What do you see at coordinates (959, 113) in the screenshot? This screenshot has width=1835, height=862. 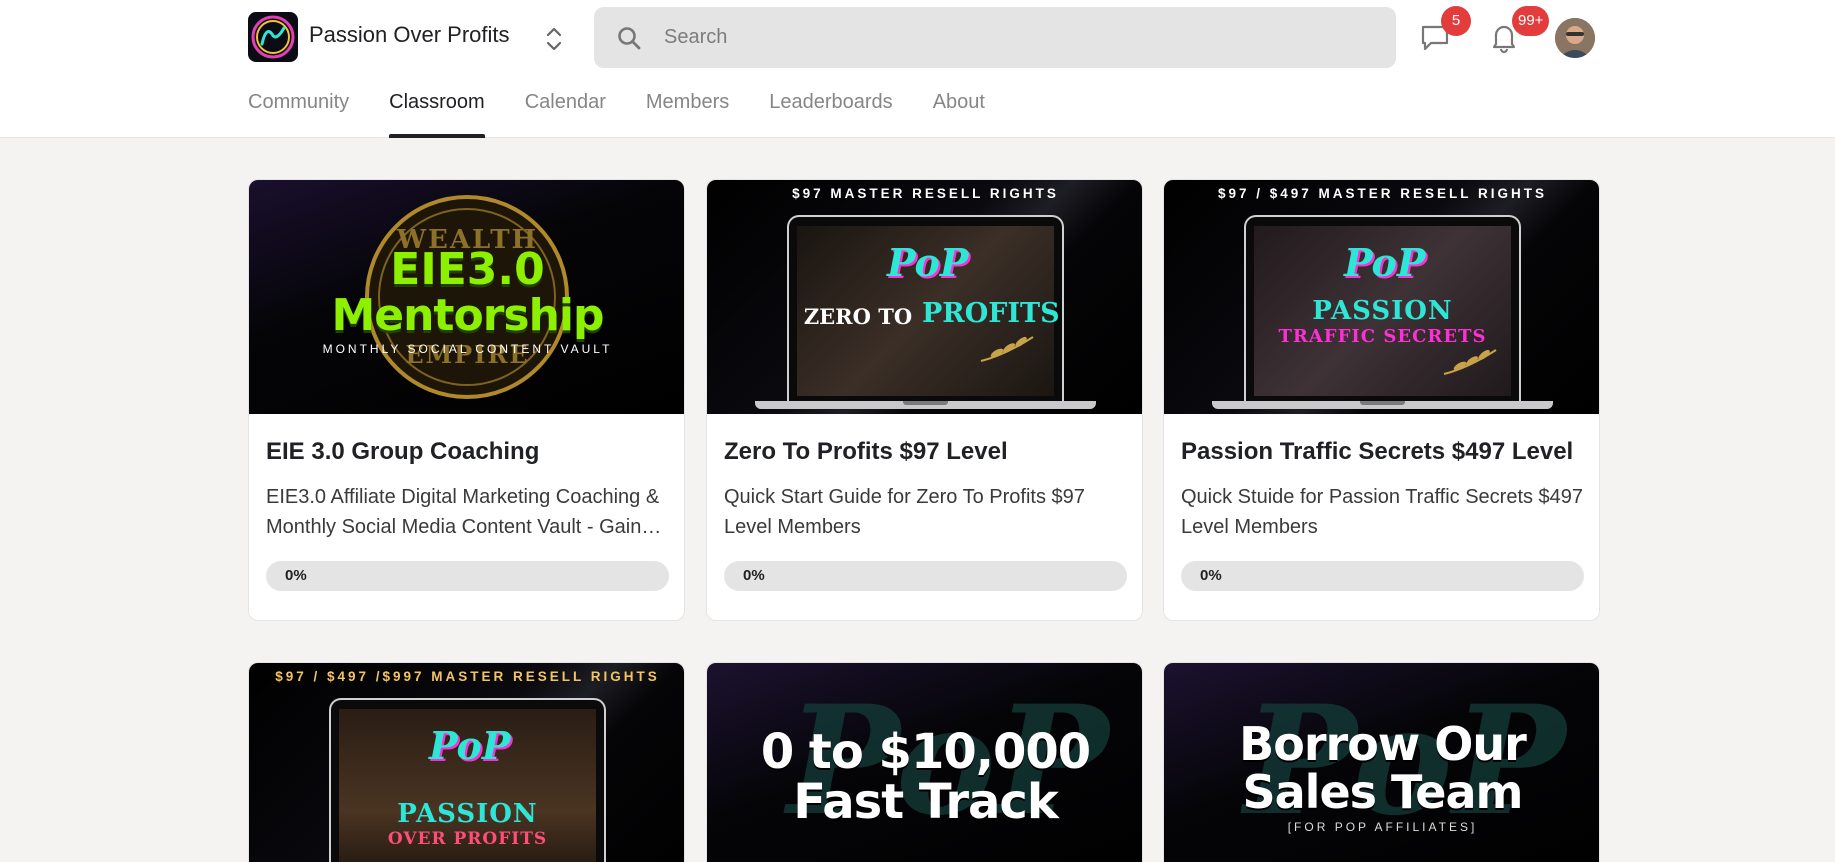 I see `tab-about: About` at bounding box center [959, 113].